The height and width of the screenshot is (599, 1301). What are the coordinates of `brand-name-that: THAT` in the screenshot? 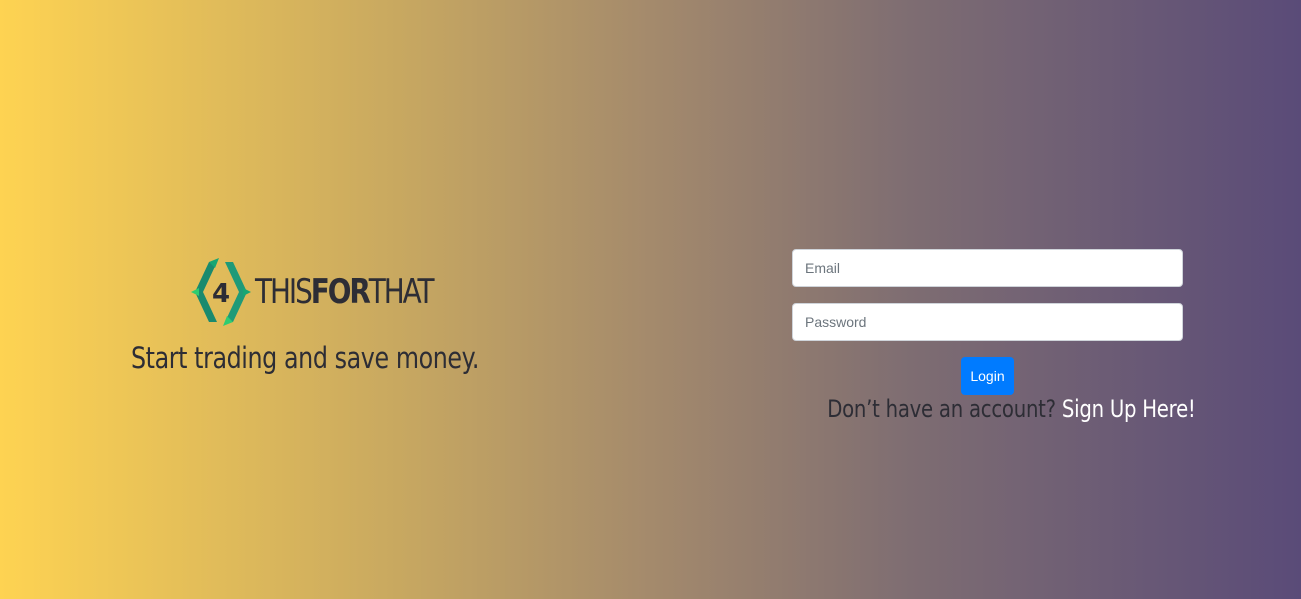 It's located at (401, 292).